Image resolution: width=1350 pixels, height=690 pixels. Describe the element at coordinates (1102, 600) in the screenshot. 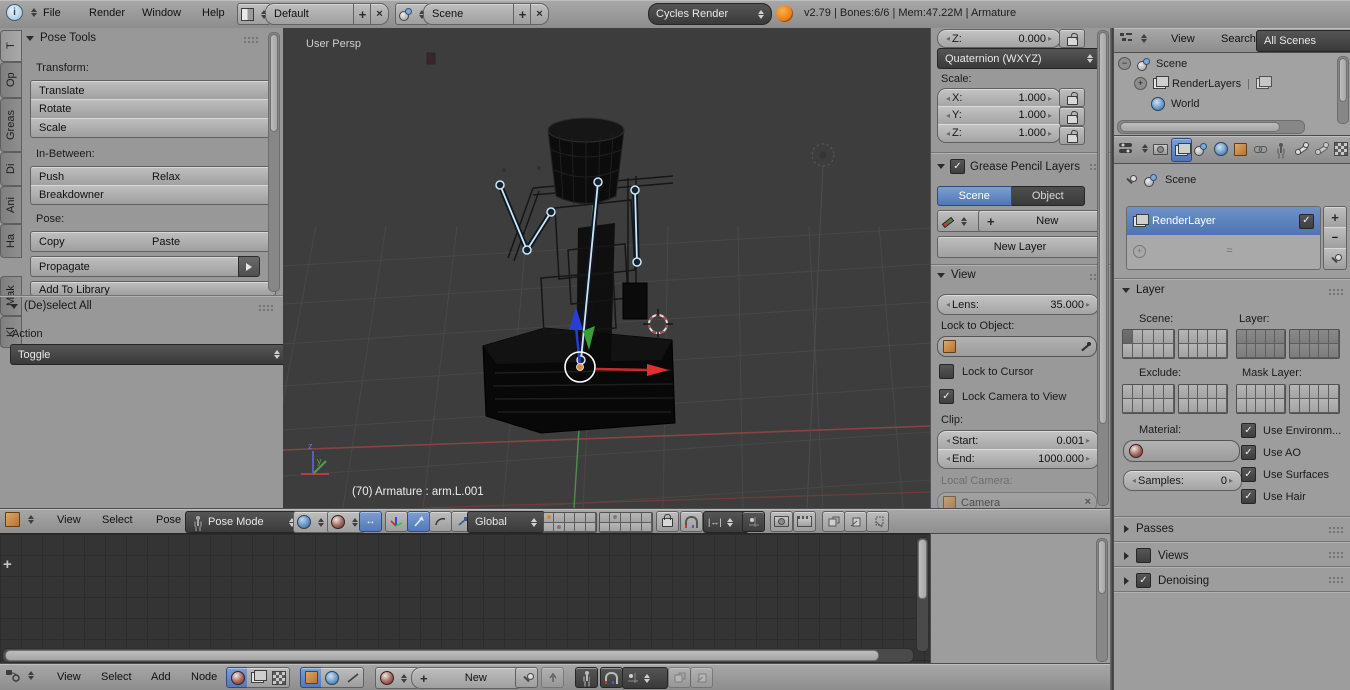

I see `node-sidebar-scrollbar` at that location.